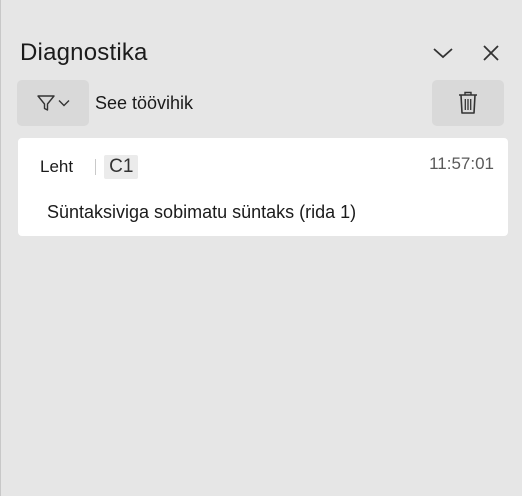 Image resolution: width=522 pixels, height=496 pixels. Describe the element at coordinates (121, 167) in the screenshot. I see `cell-reference-link: C1` at that location.